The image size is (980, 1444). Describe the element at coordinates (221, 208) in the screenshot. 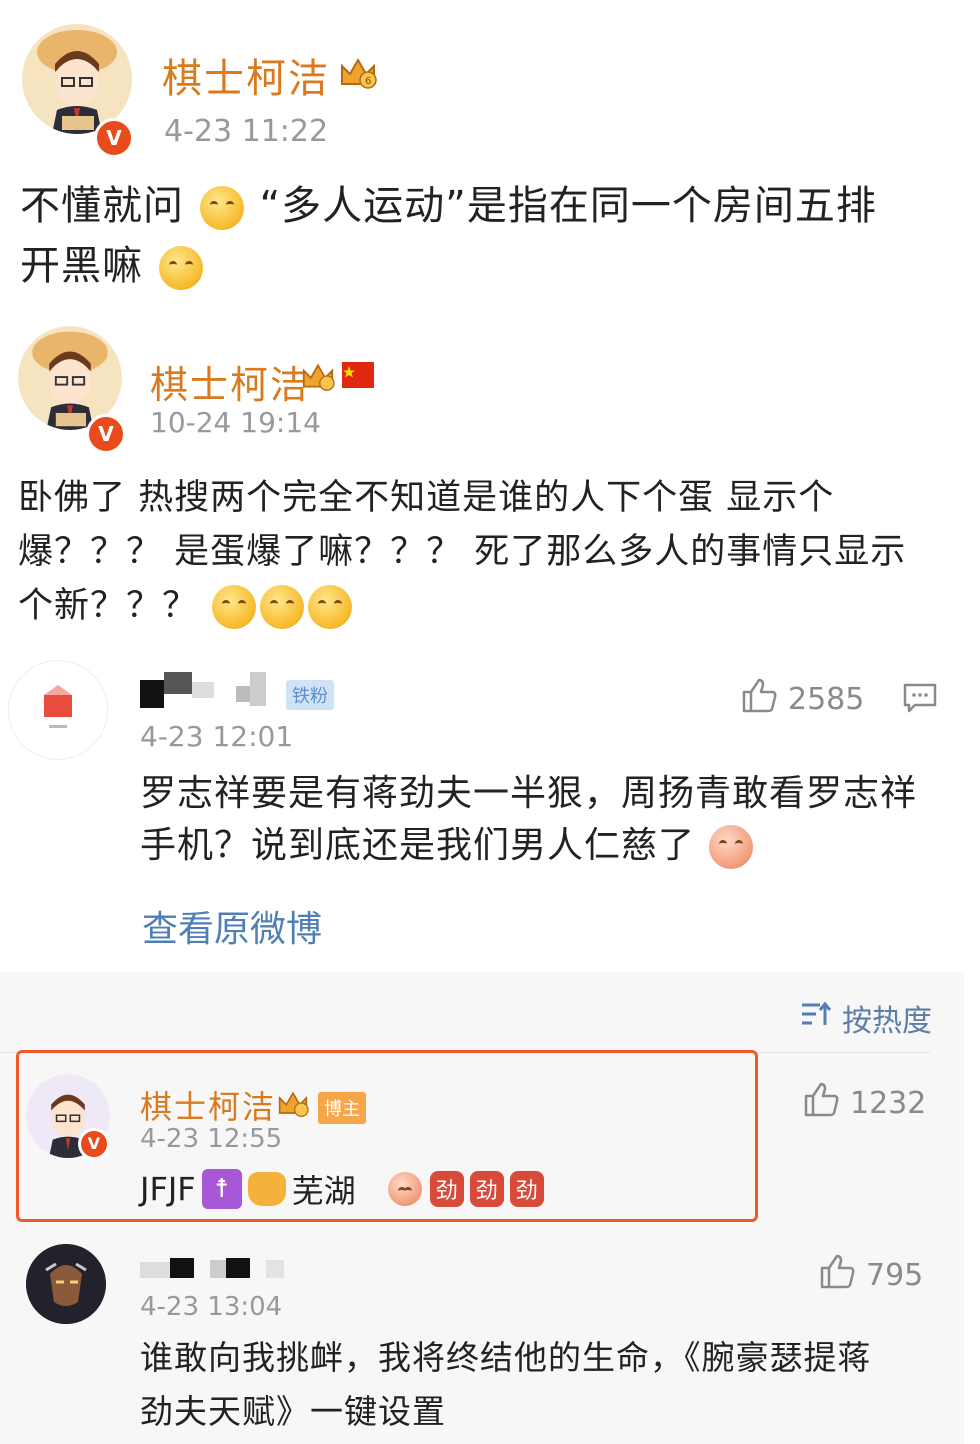

I see `sweat-smile-emoji-icon` at that location.